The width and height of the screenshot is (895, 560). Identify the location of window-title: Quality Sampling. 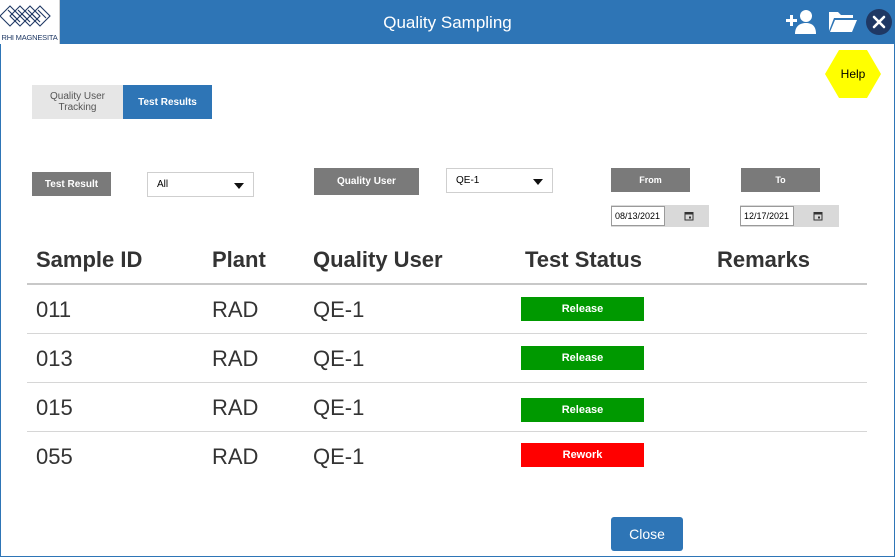
(447, 22).